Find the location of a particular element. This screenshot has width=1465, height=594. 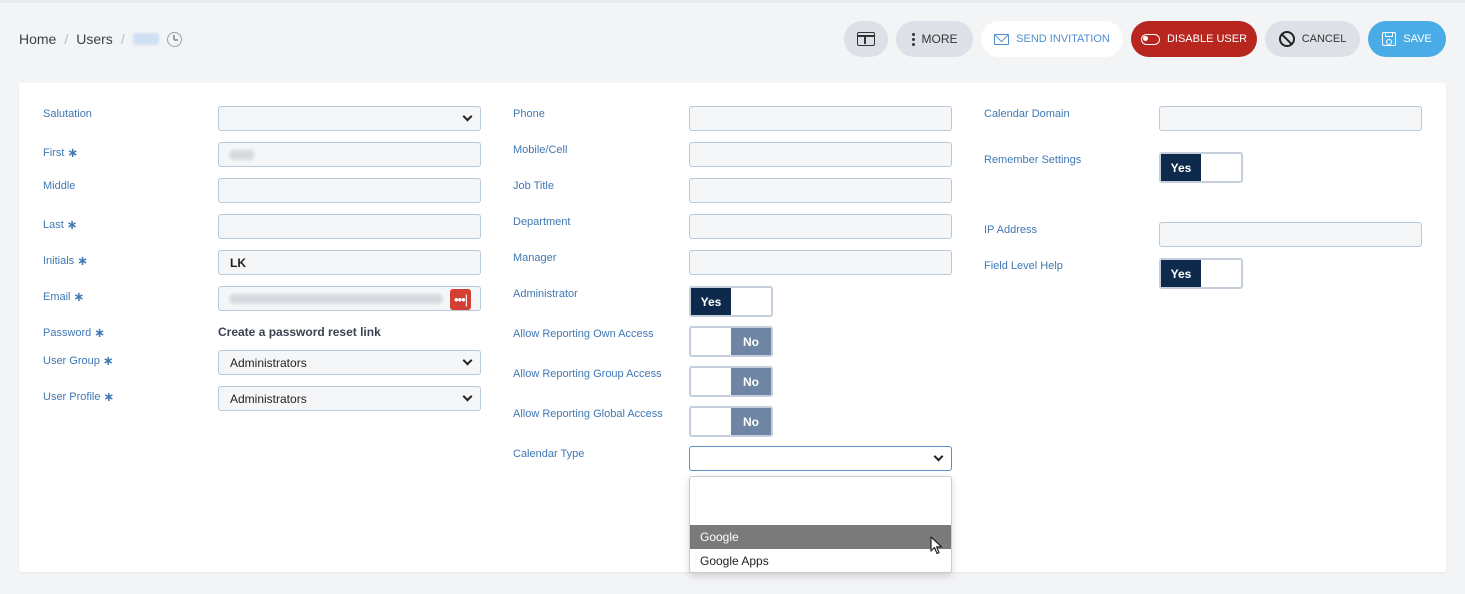

reporting-group-toggle: No is located at coordinates (731, 381).